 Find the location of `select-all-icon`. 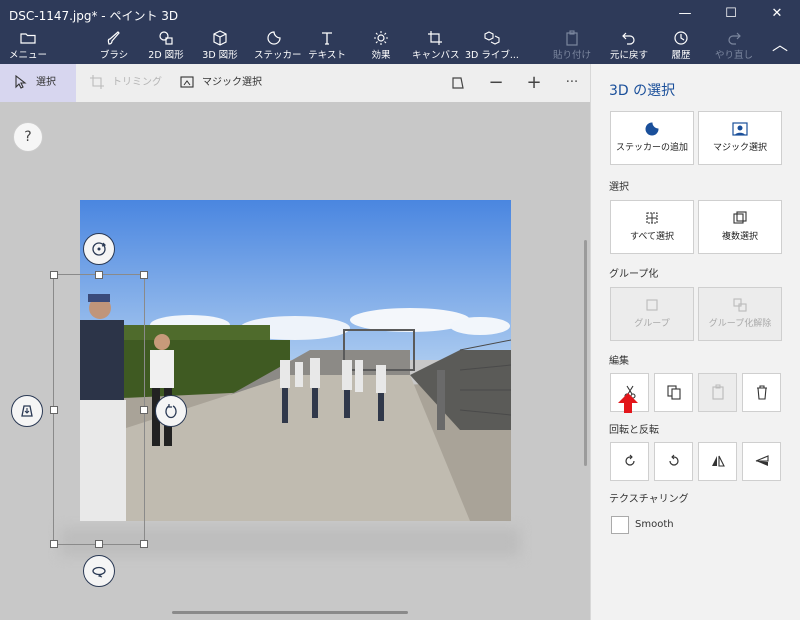

select-all-icon is located at coordinates (652, 218).